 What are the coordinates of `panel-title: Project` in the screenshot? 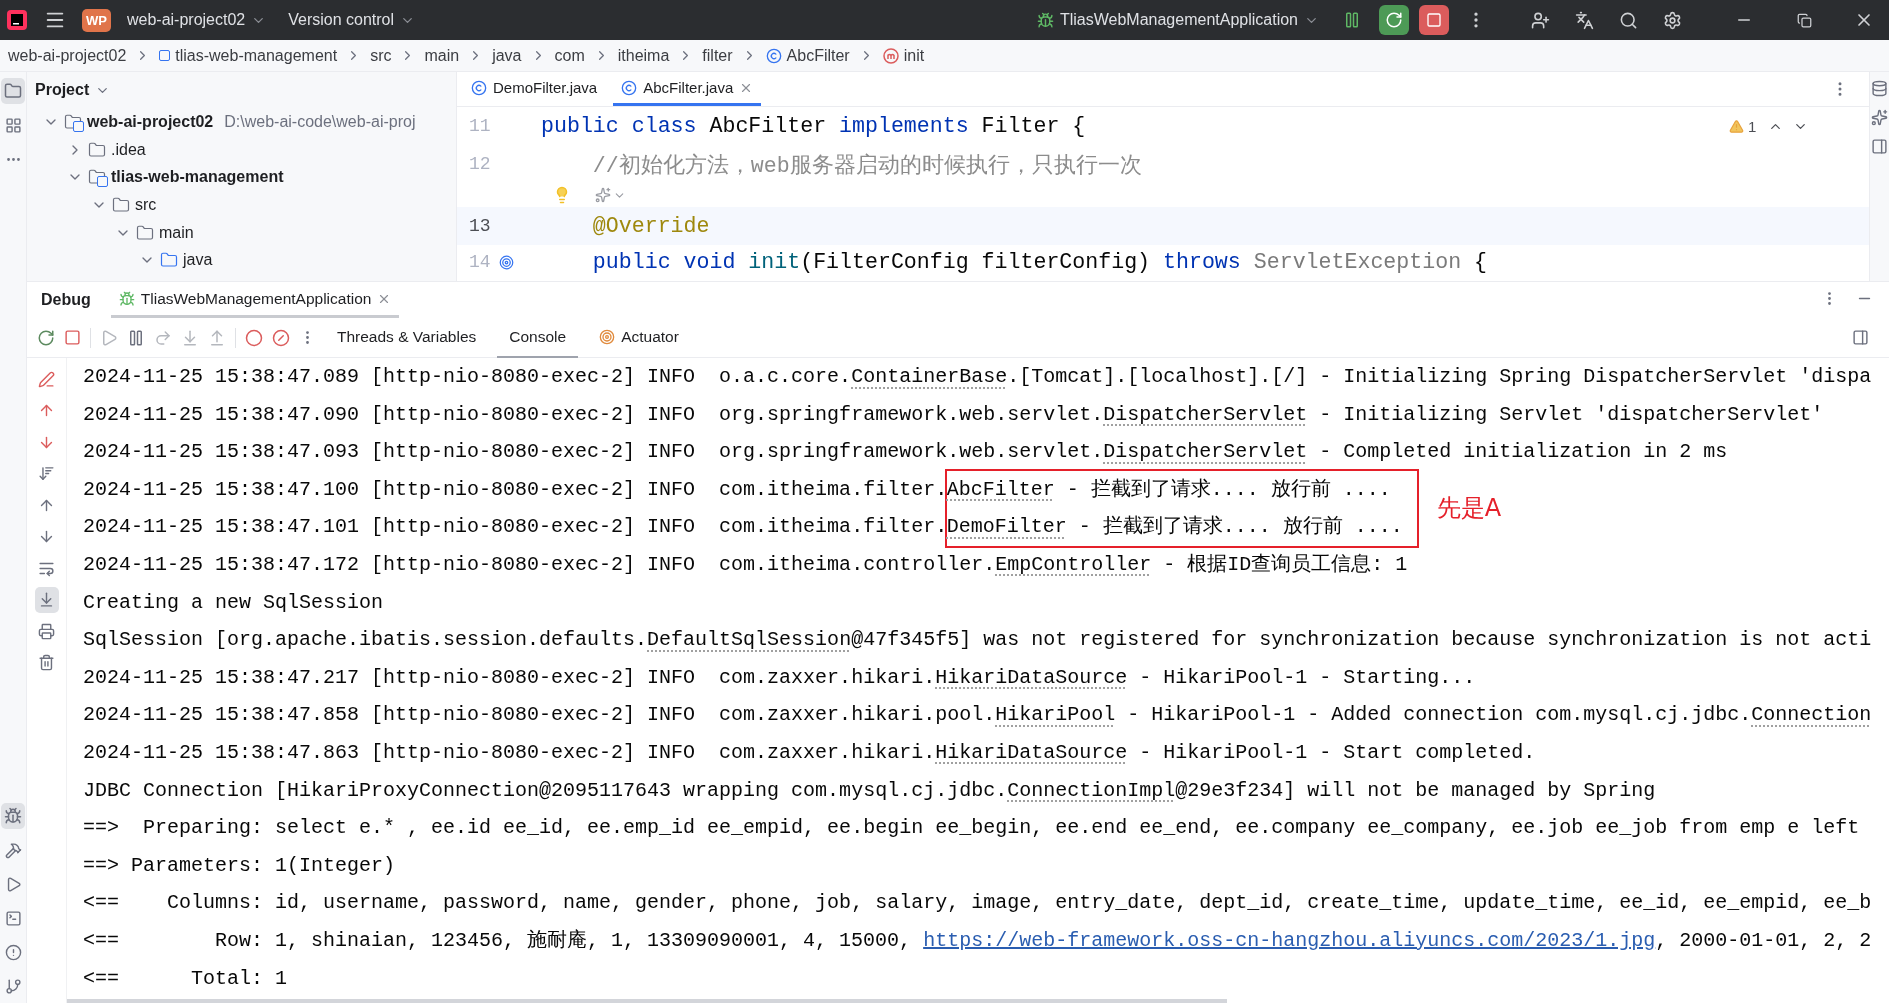 It's located at (62, 90).